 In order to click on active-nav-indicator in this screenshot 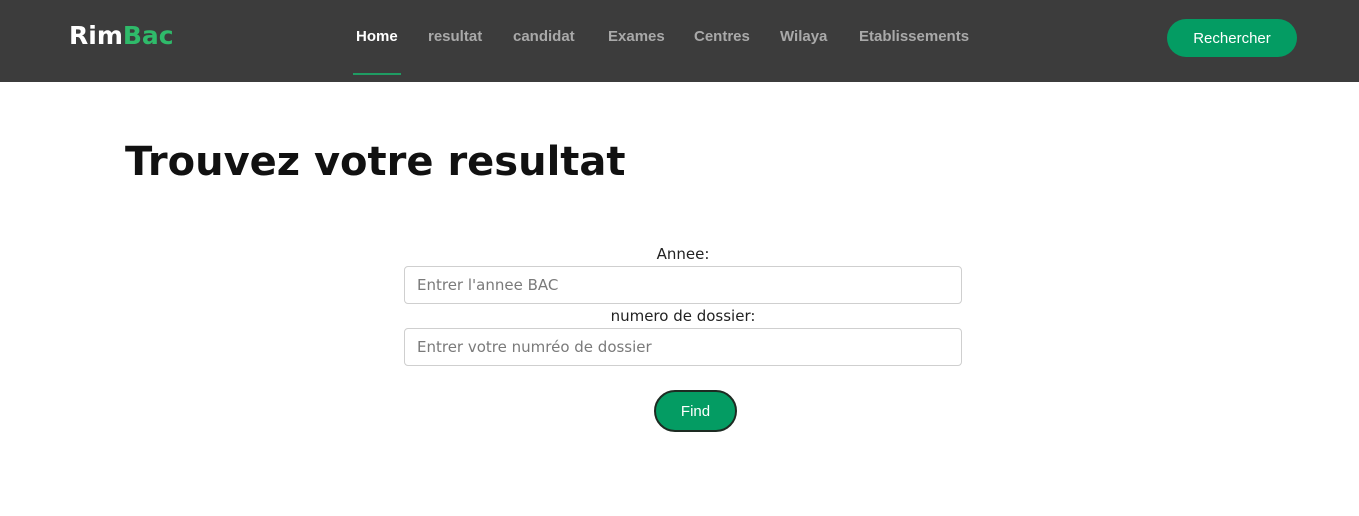, I will do `click(377, 74)`.